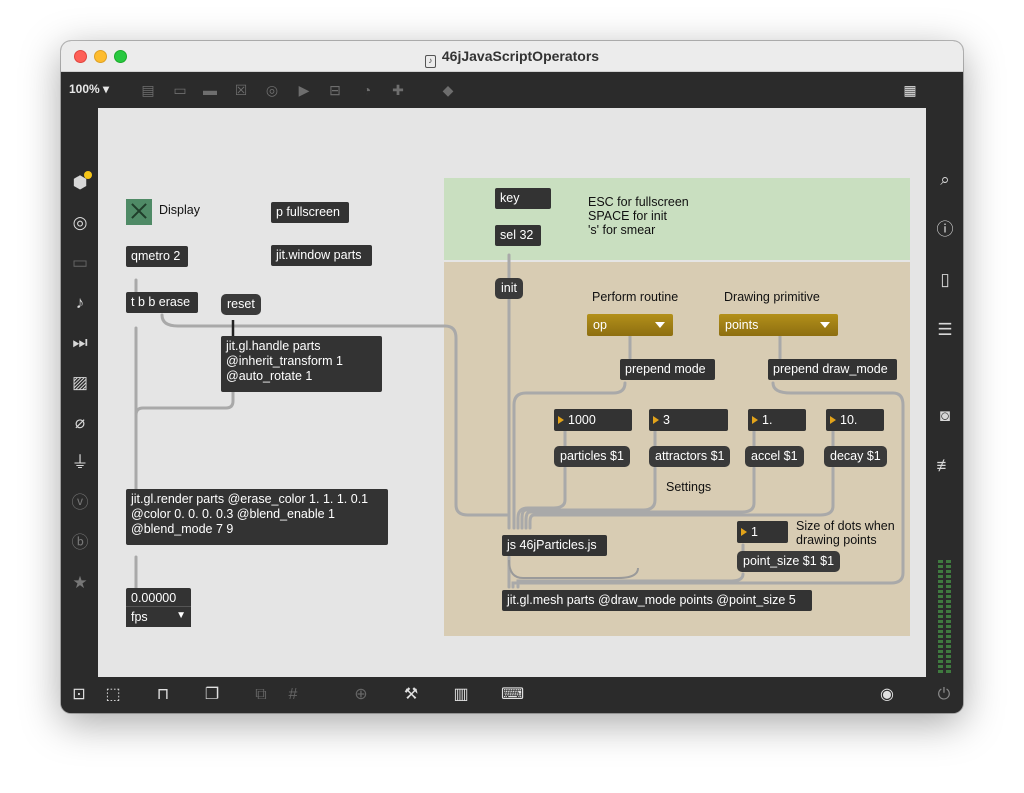 This screenshot has height=793, width=1024. What do you see at coordinates (523, 198) in the screenshot?
I see `key-object: key` at bounding box center [523, 198].